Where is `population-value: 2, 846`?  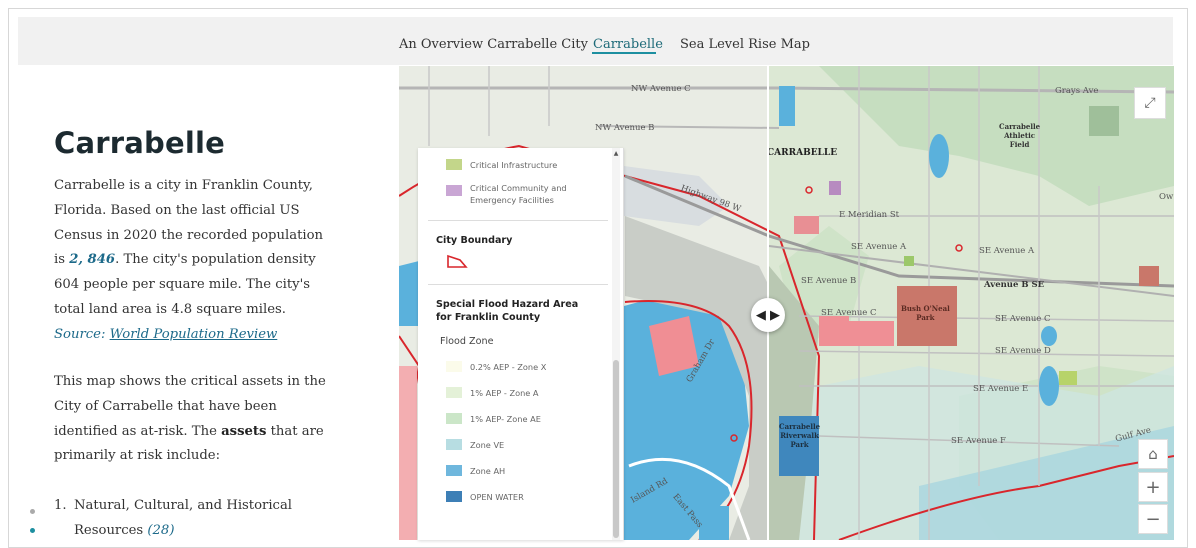
population-value: 2, 846 is located at coordinates (92, 260).